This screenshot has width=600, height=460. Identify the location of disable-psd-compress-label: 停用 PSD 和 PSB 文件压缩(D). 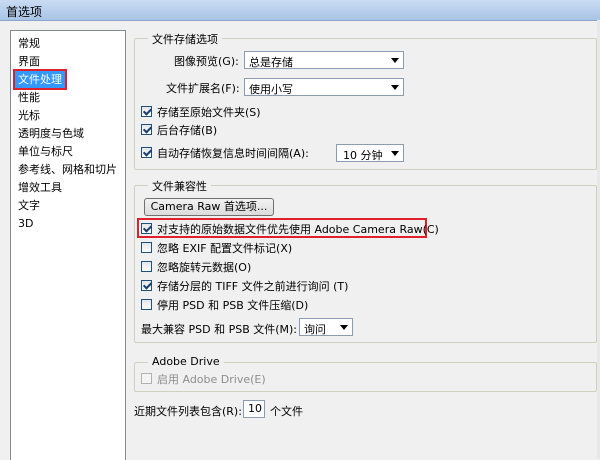
(233, 305).